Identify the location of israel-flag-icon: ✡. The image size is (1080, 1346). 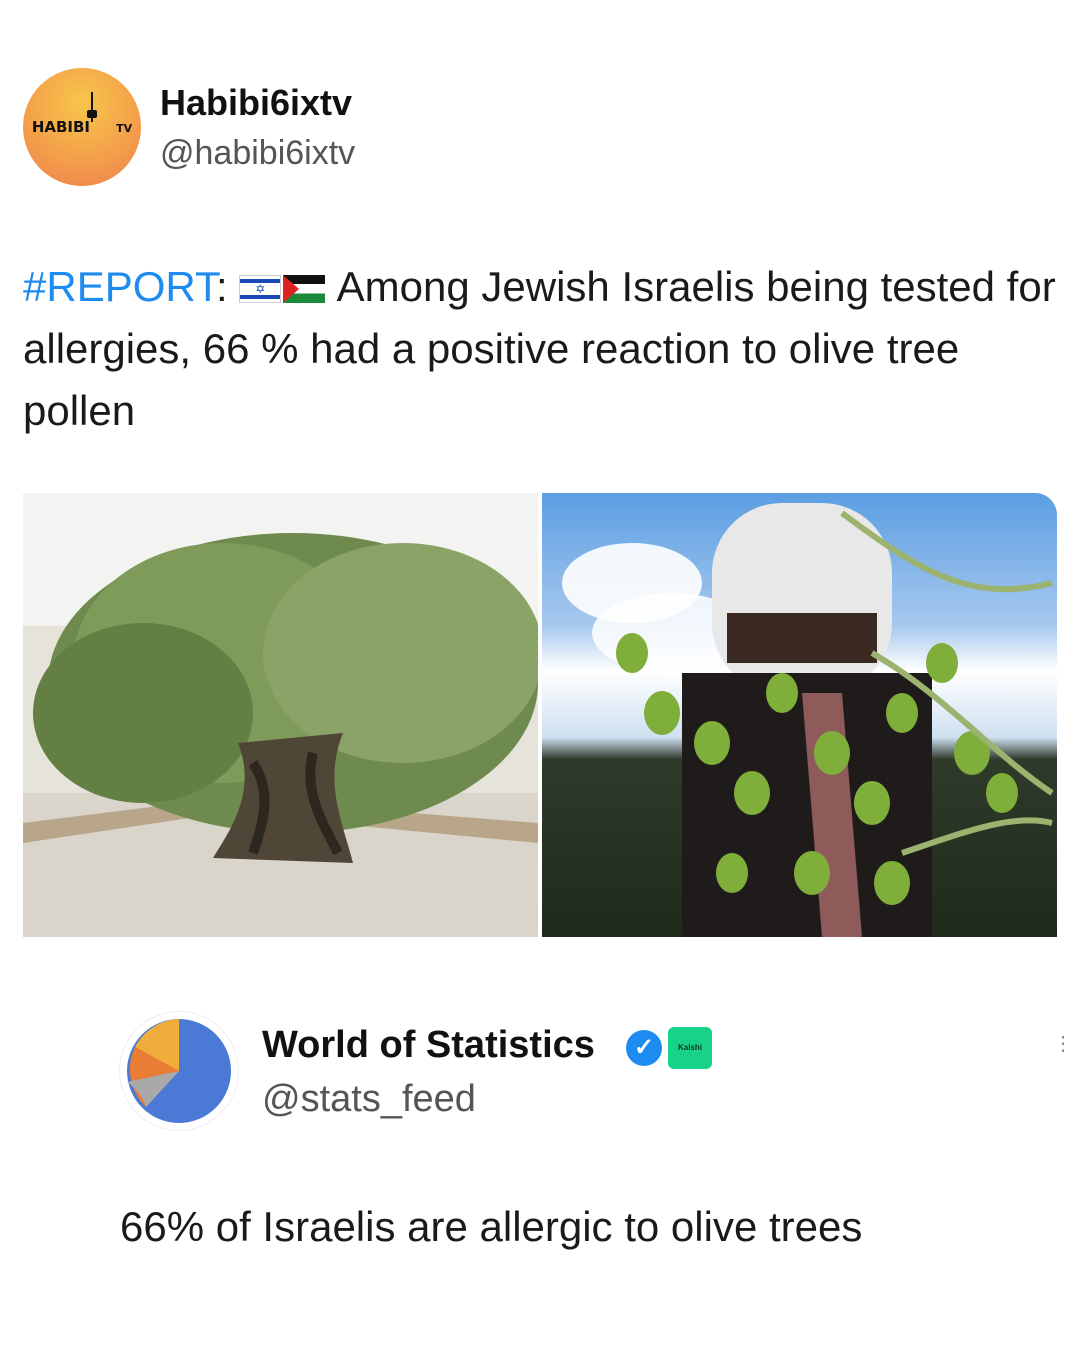
(260, 289).